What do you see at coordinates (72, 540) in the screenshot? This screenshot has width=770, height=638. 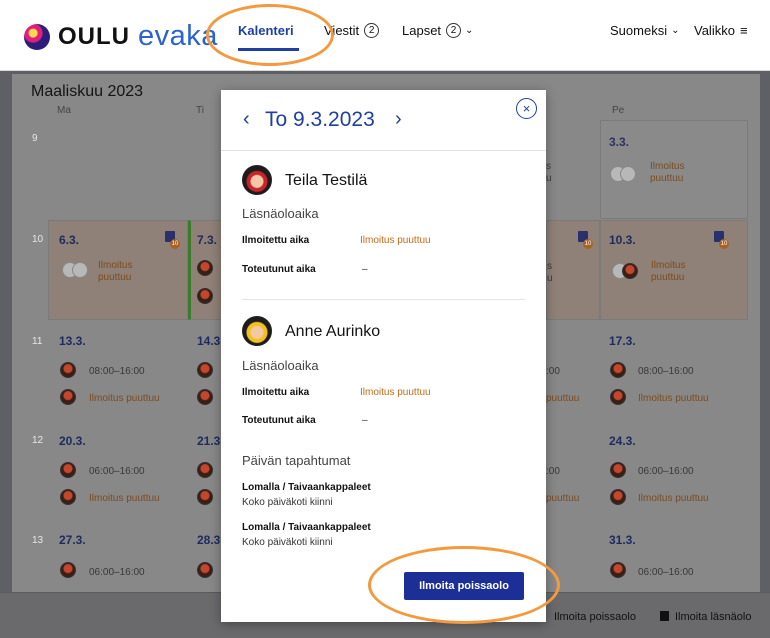 I see `day-date: 27.3.` at bounding box center [72, 540].